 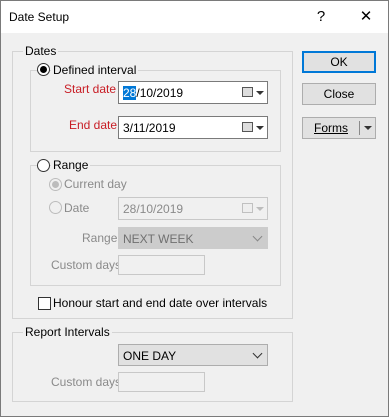 I want to click on end-date-label: End date, so click(x=93, y=125).